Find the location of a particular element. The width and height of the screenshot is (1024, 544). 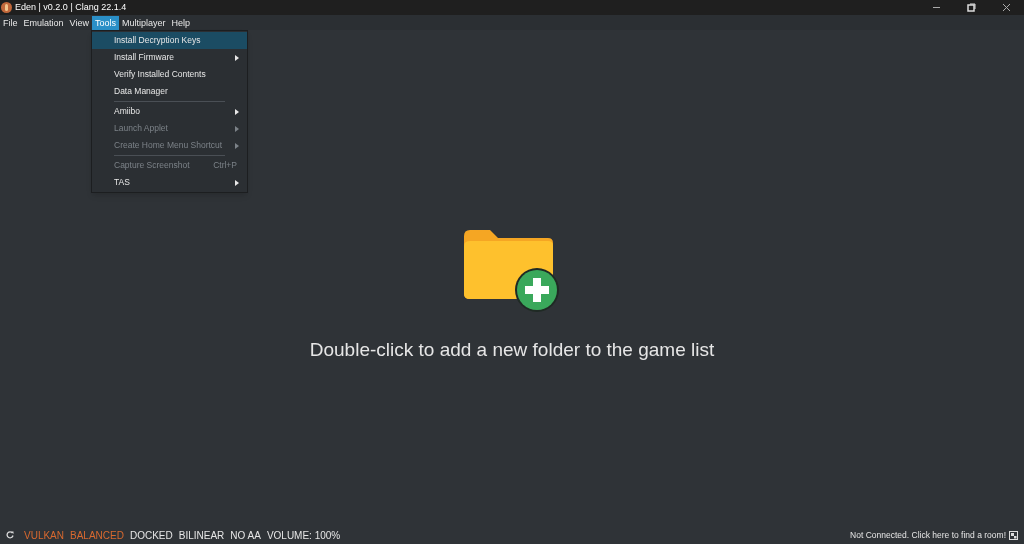

network-icon is located at coordinates (1013, 535).